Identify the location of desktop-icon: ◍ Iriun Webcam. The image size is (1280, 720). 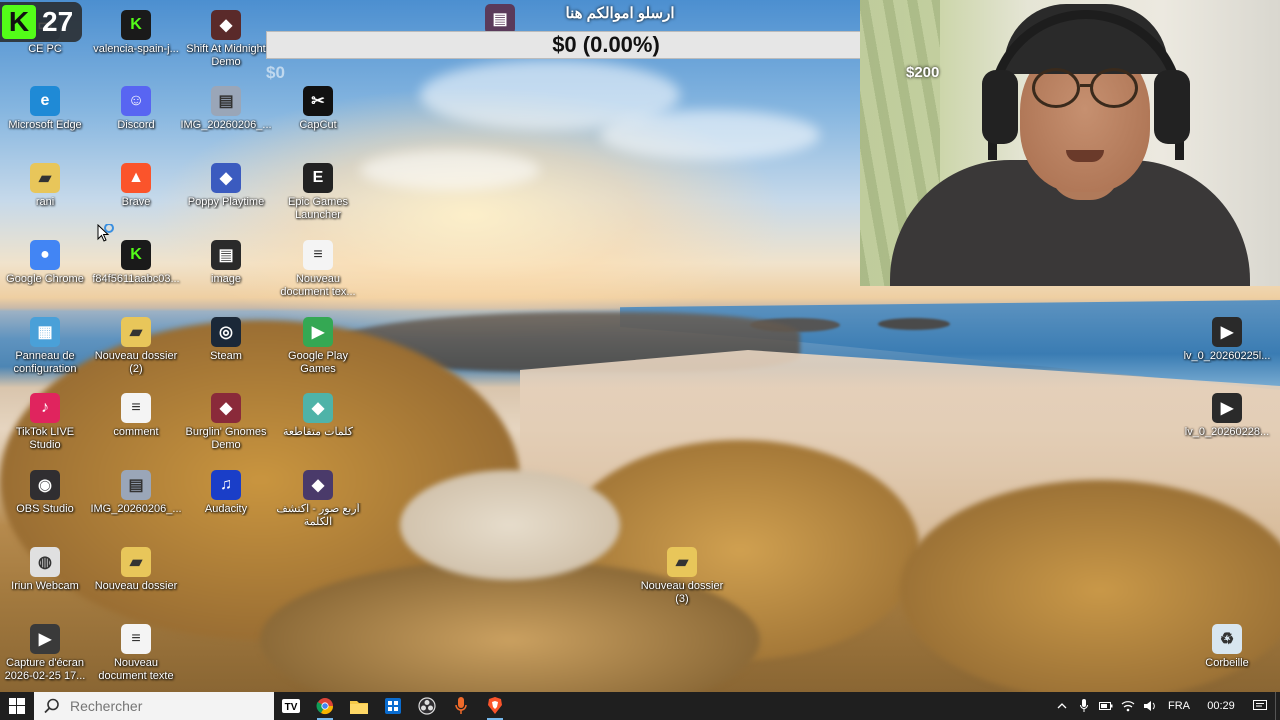
(45, 570).